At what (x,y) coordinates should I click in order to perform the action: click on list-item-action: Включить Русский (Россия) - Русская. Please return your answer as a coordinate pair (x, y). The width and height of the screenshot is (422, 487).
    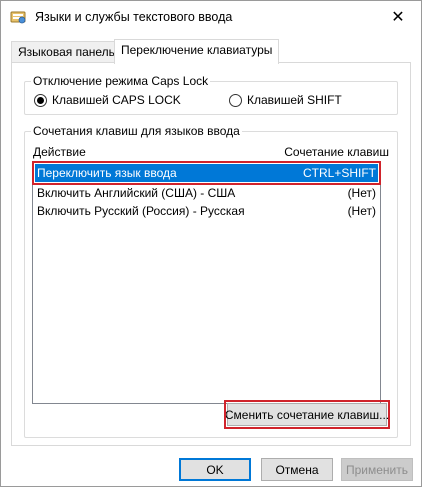
    Looking at the image, I should click on (141, 211).